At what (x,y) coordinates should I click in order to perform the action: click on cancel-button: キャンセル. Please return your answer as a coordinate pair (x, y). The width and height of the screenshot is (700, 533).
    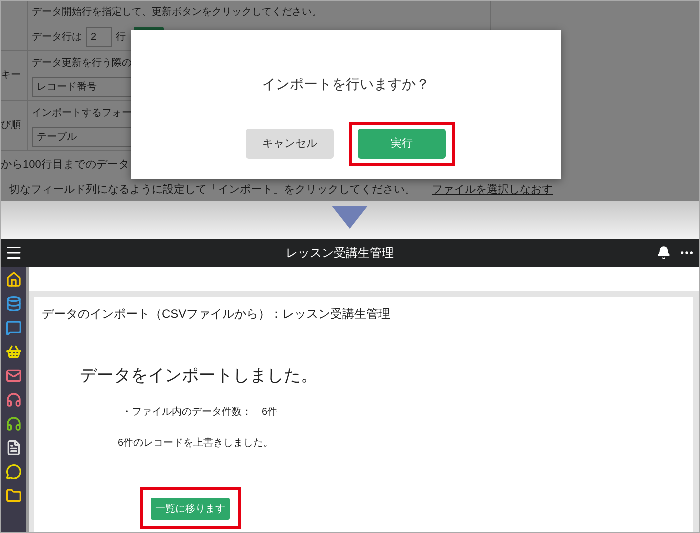
    Looking at the image, I should click on (290, 144).